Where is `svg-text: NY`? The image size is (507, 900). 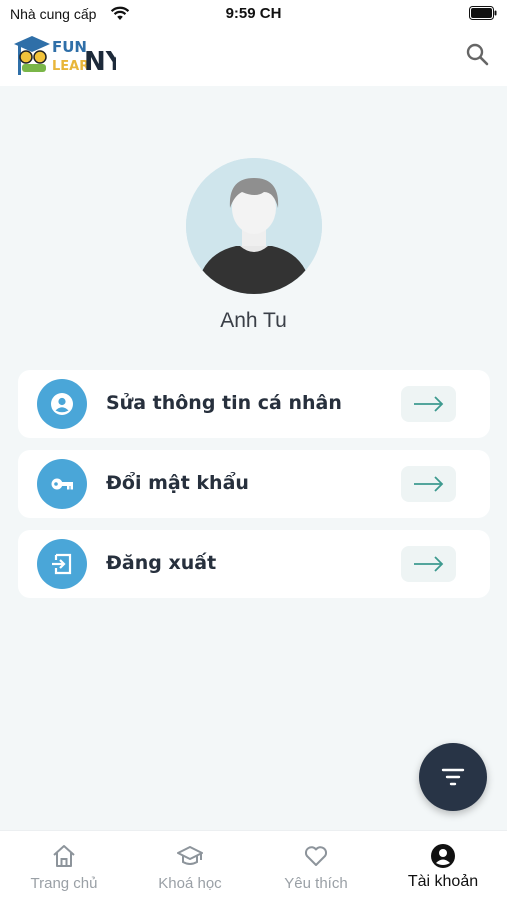
svg-text: NY is located at coordinates (100, 62).